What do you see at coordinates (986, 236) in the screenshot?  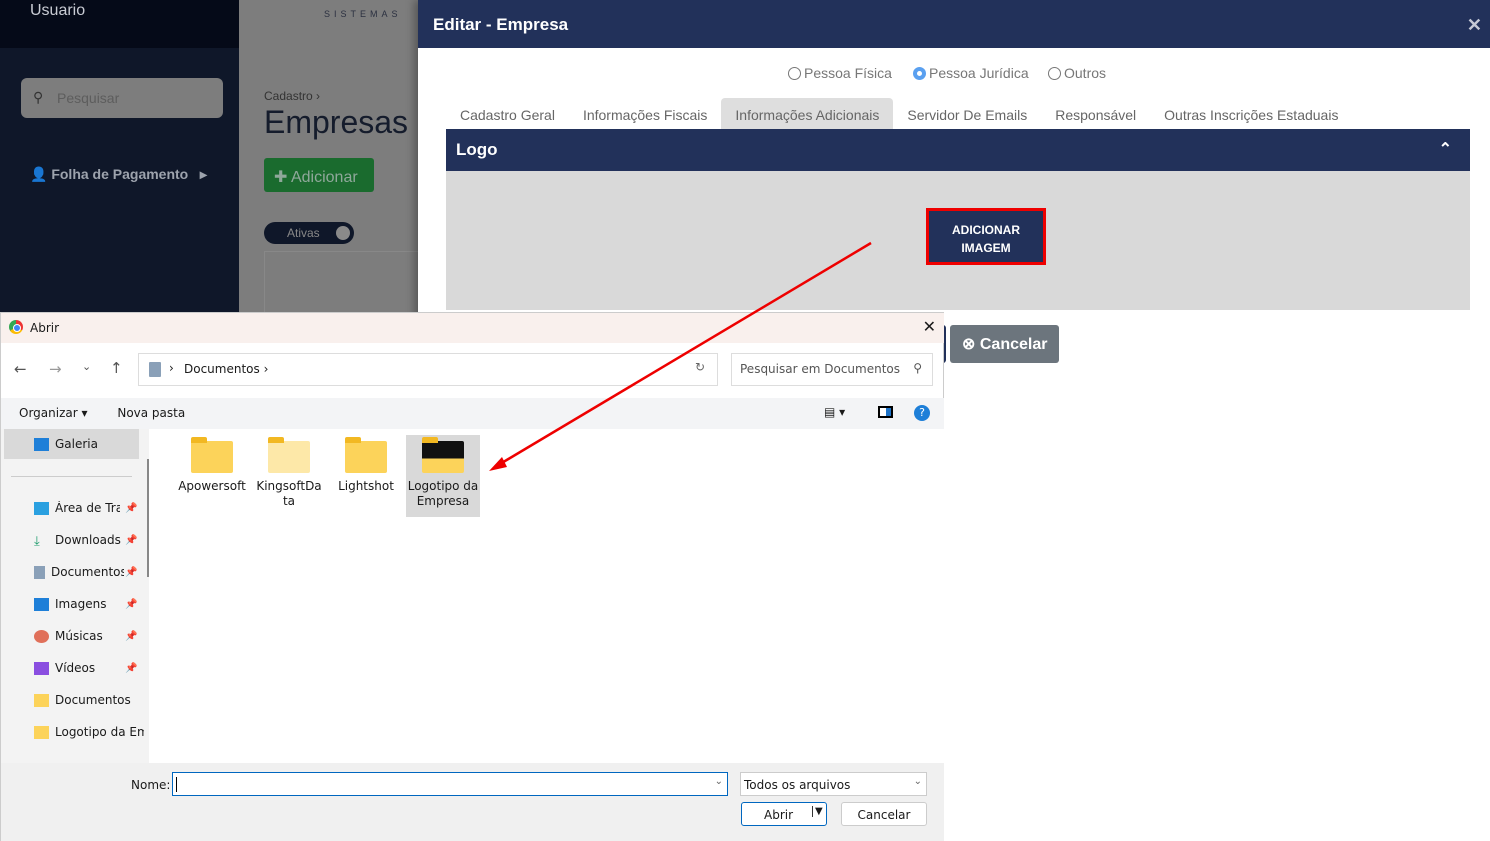 I see `add-image-button: ADICIONAR IMAGEM` at bounding box center [986, 236].